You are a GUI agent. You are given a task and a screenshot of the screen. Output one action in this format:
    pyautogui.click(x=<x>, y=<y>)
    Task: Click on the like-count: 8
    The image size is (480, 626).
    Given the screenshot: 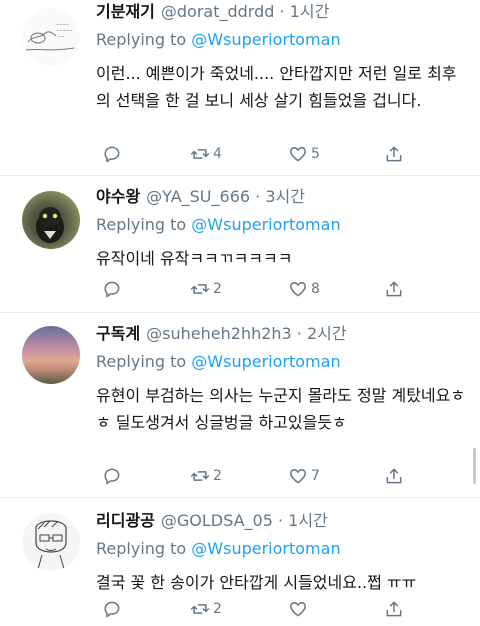 What is the action you would take?
    pyautogui.click(x=315, y=289)
    